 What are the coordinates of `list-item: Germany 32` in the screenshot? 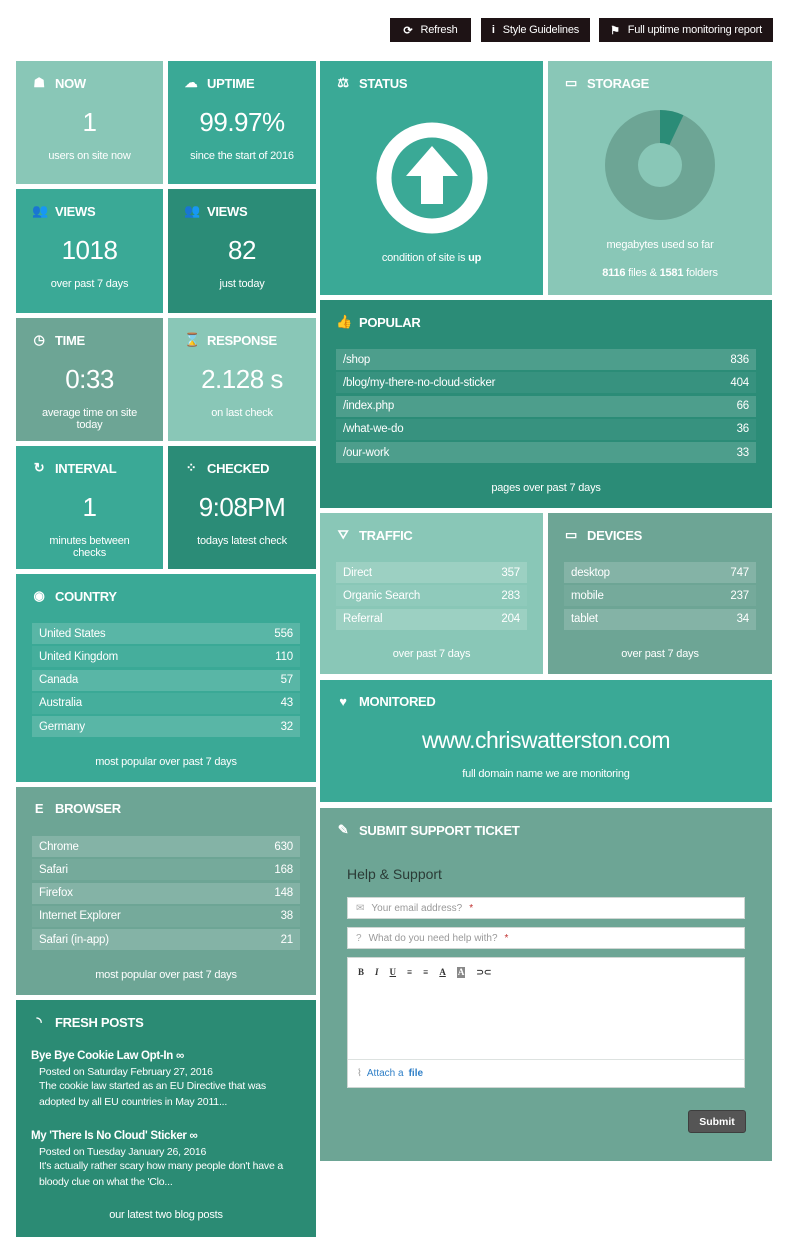 It's located at (166, 727).